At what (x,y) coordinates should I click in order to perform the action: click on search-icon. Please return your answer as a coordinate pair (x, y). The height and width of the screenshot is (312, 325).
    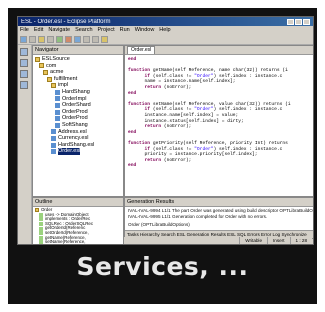
    Looking at the image, I should click on (77, 39).